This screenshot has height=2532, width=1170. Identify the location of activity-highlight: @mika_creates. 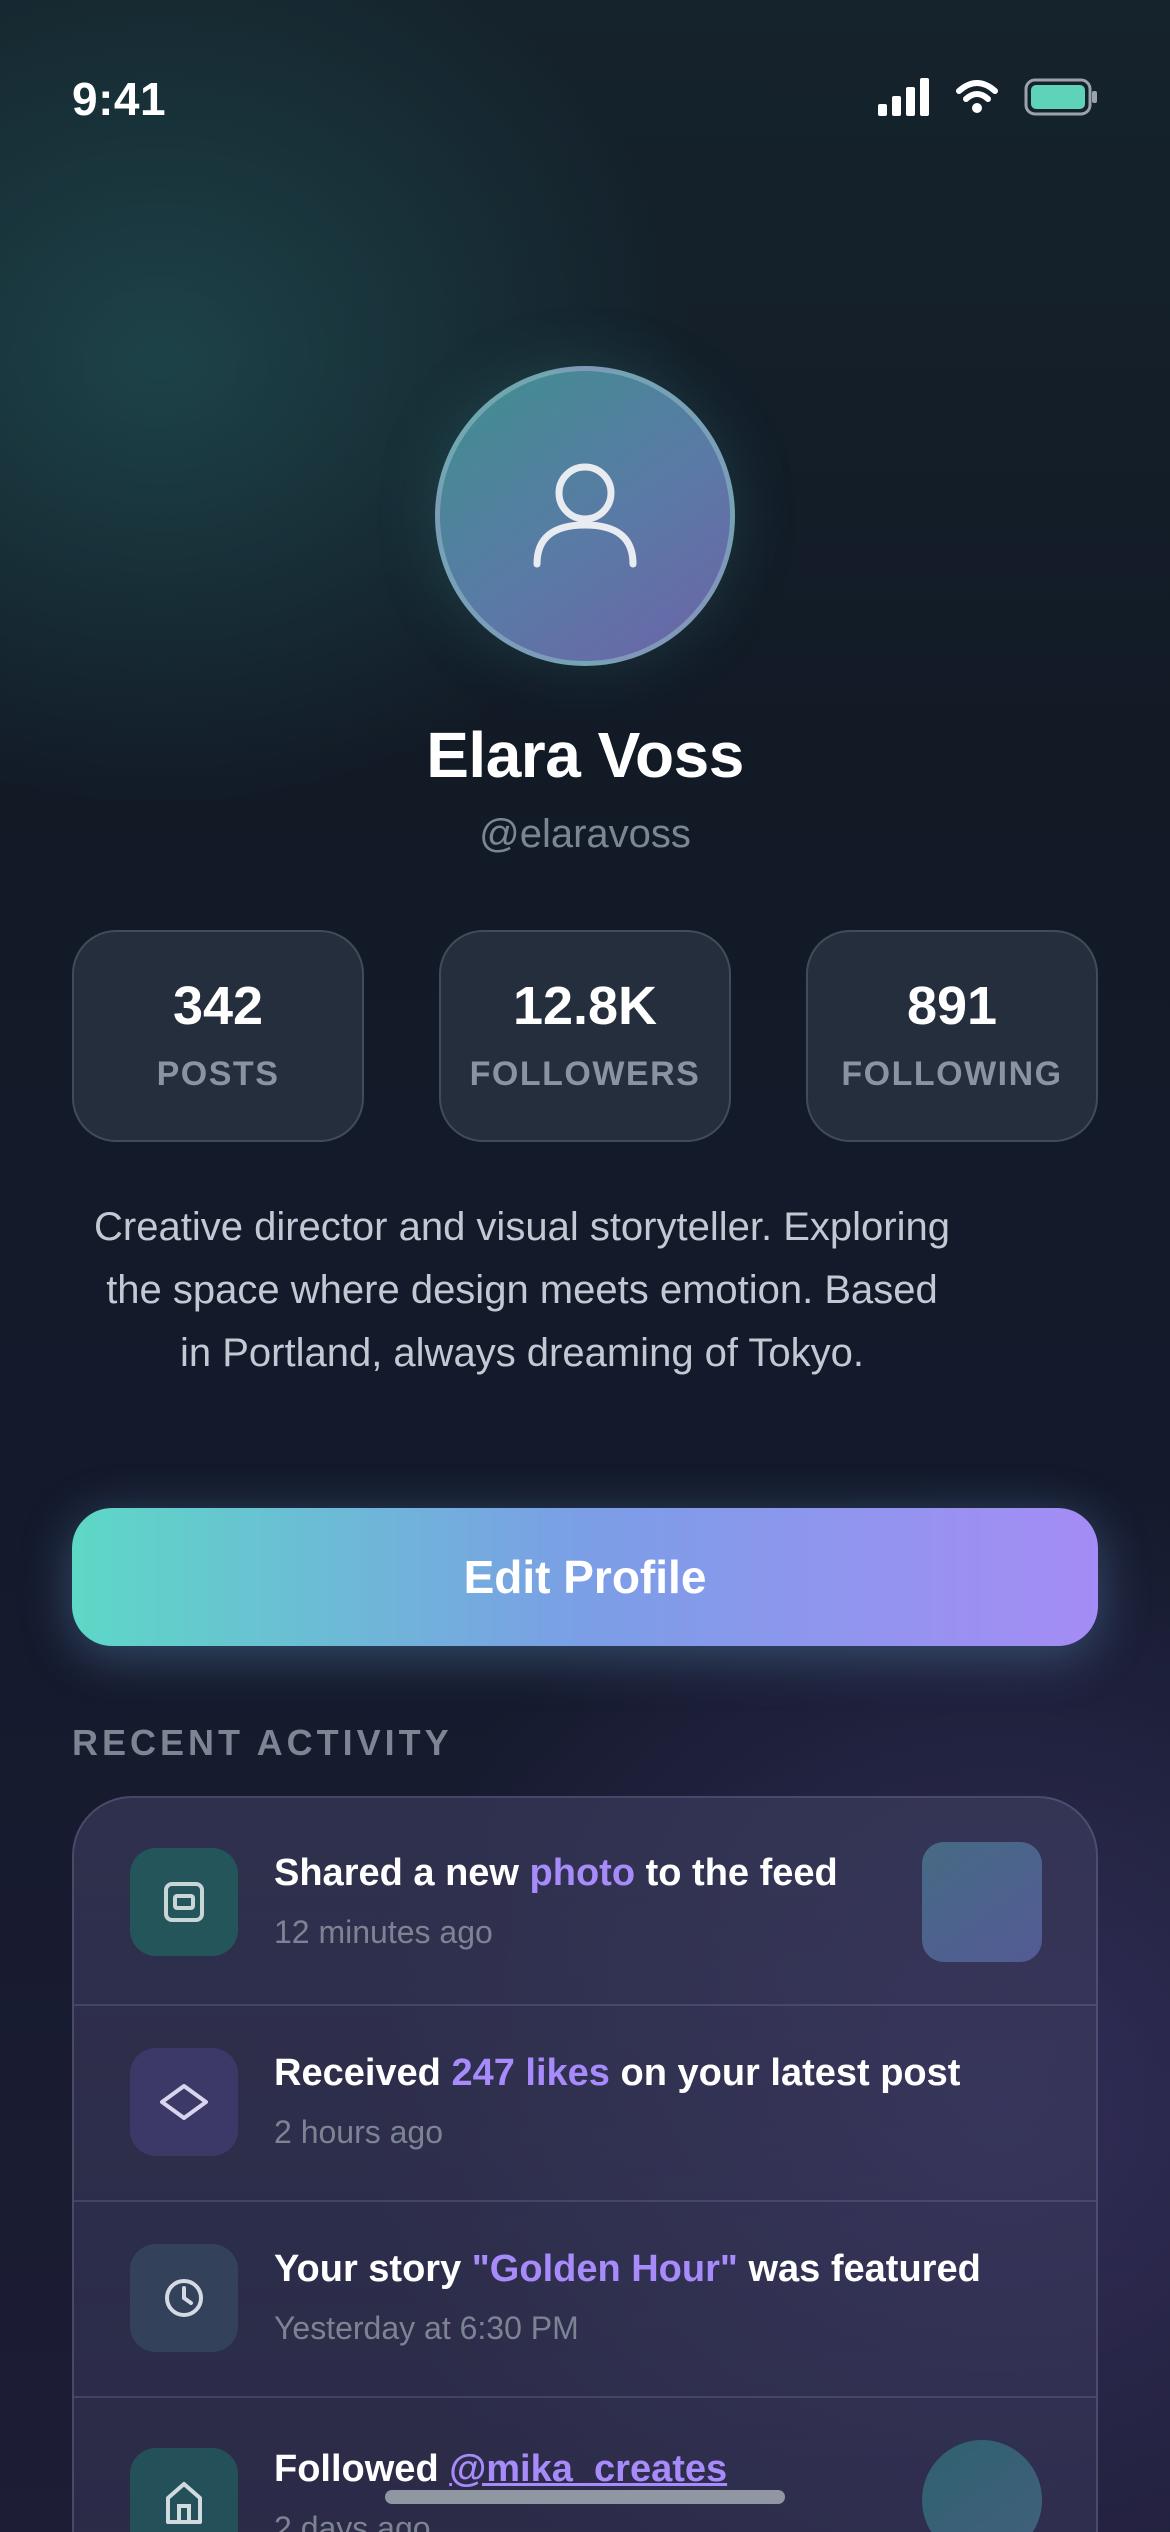
(588, 2469).